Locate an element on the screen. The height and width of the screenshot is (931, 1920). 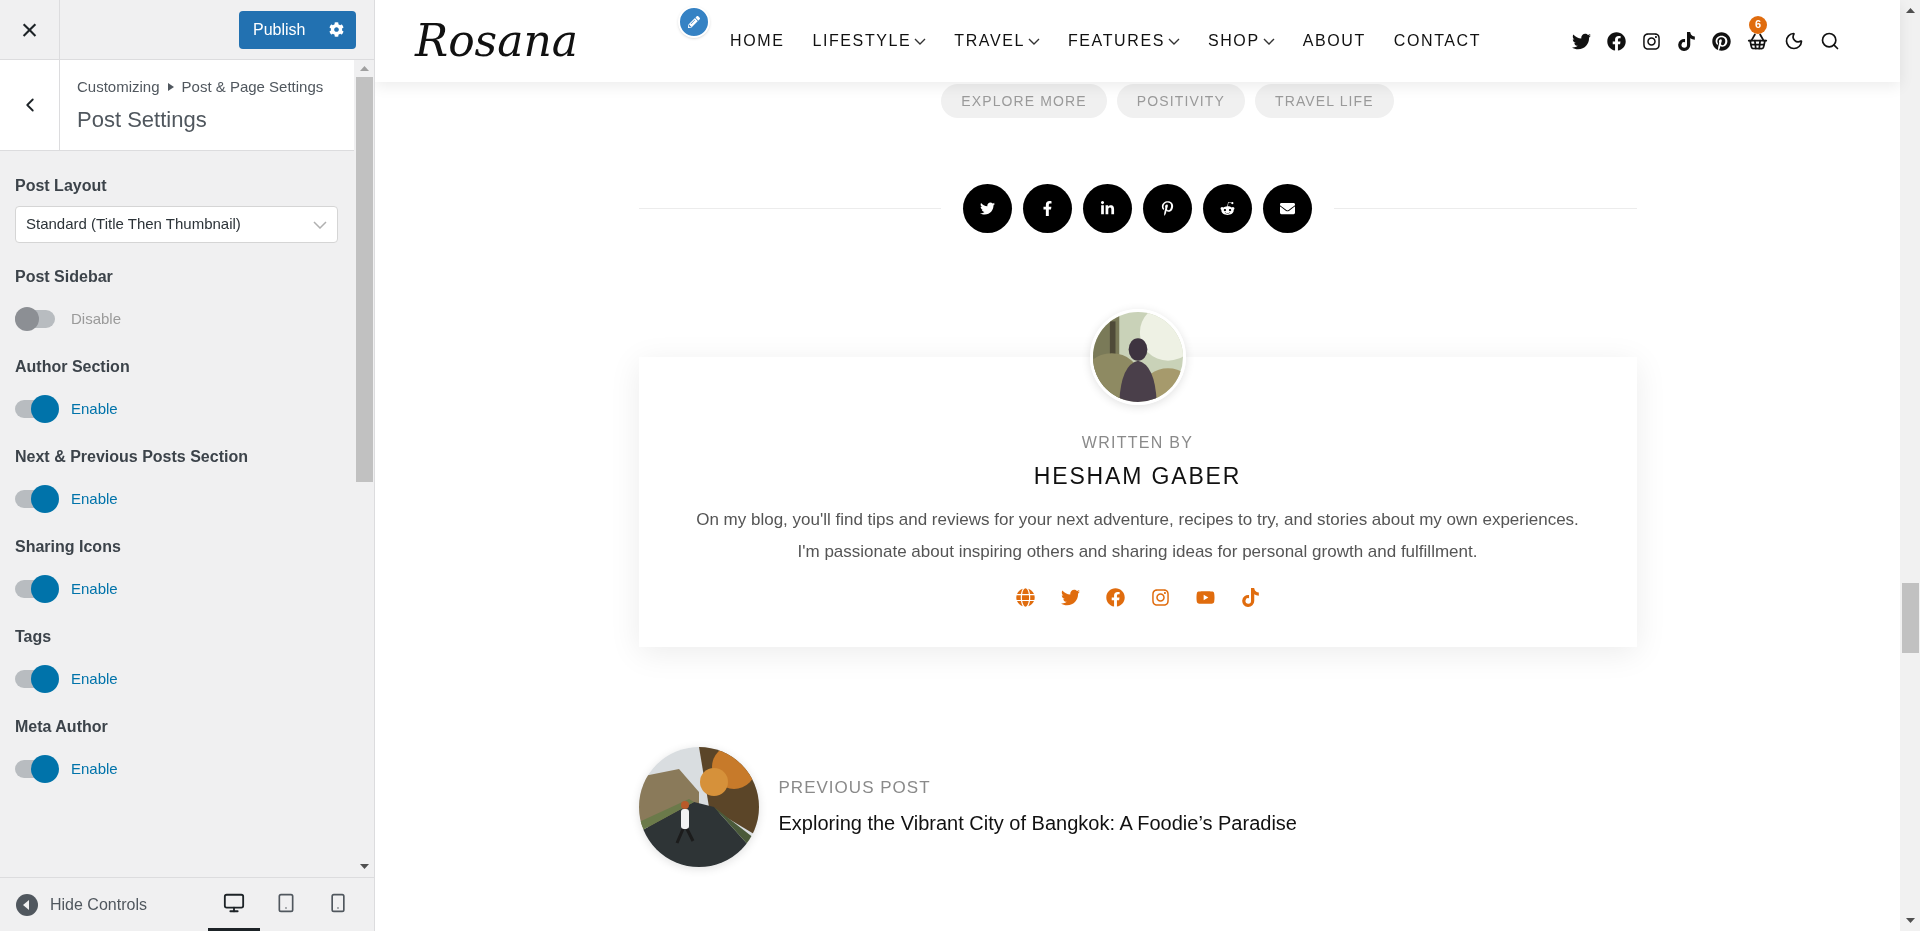
nav-link: LIFESTYLE is located at coordinates (869, 41).